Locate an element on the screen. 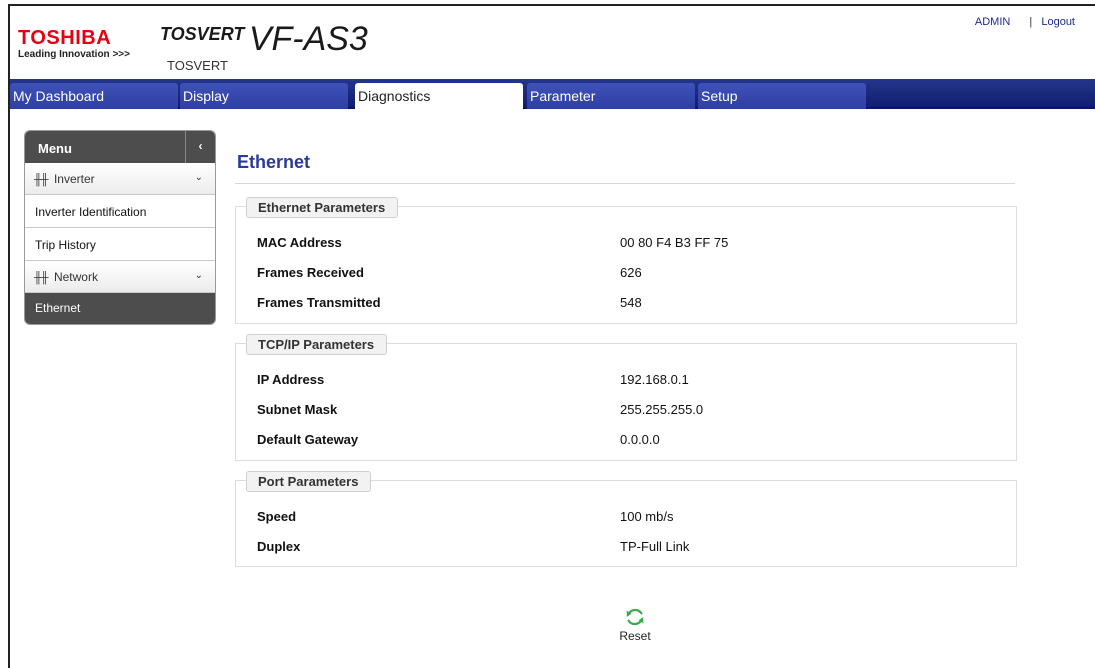 The width and height of the screenshot is (1095, 668). brand-name: TOSHIBA is located at coordinates (65, 38).